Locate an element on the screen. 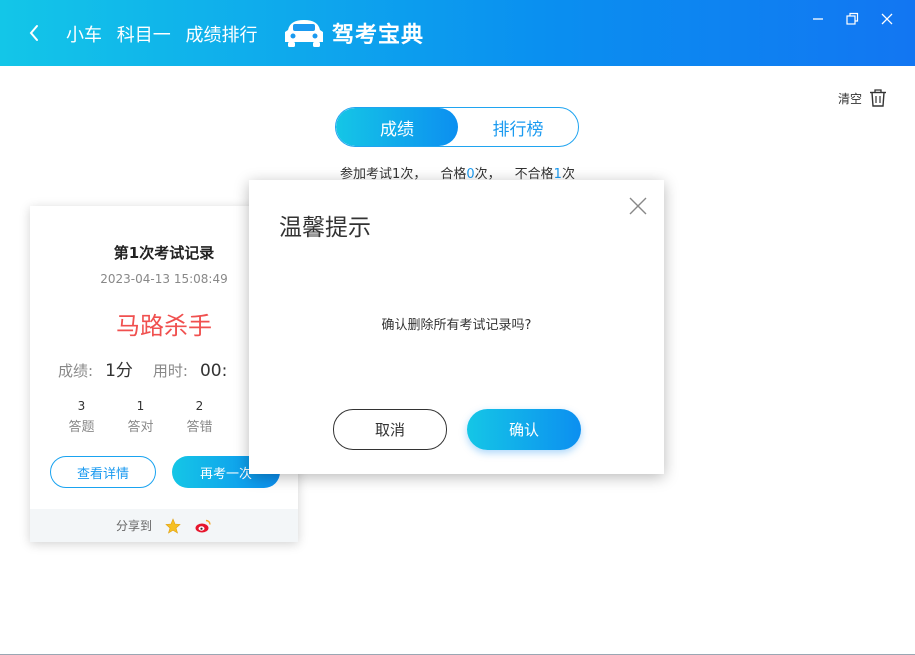  app-logo: 驾考宝典 is located at coordinates (353, 33).